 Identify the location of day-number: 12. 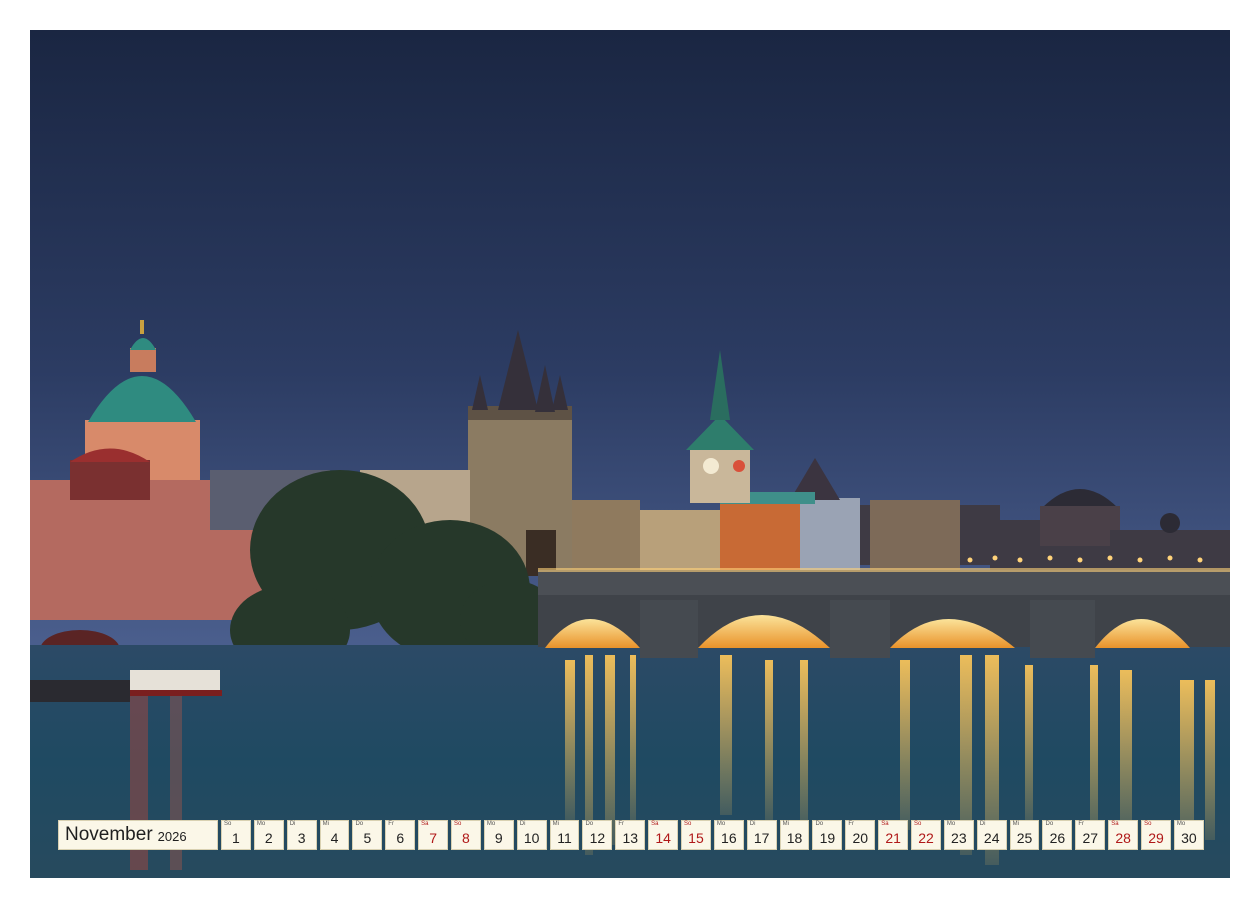
(597, 838).